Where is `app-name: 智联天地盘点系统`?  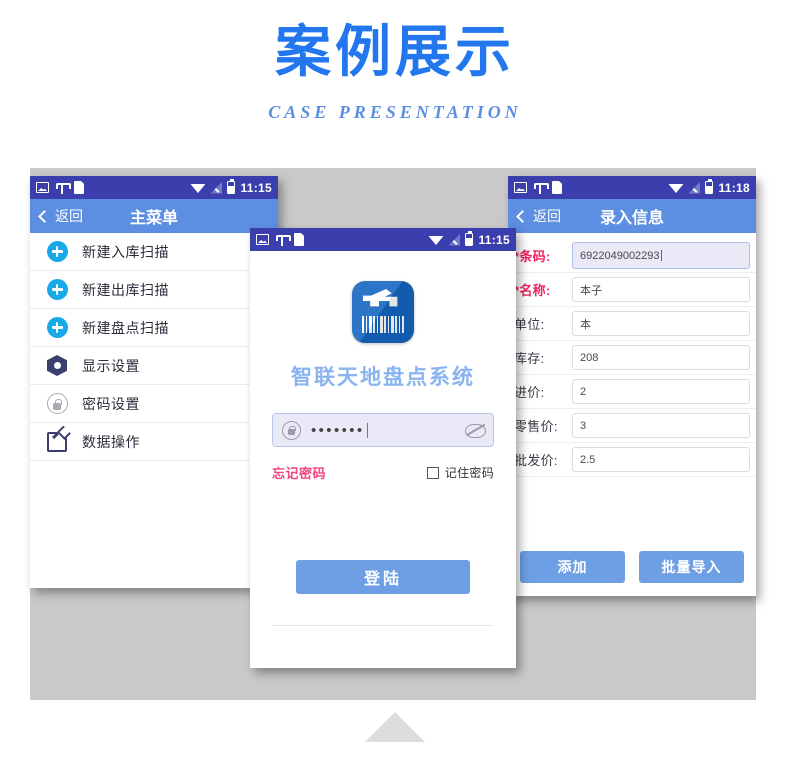 app-name: 智联天地盘点系统 is located at coordinates (383, 377).